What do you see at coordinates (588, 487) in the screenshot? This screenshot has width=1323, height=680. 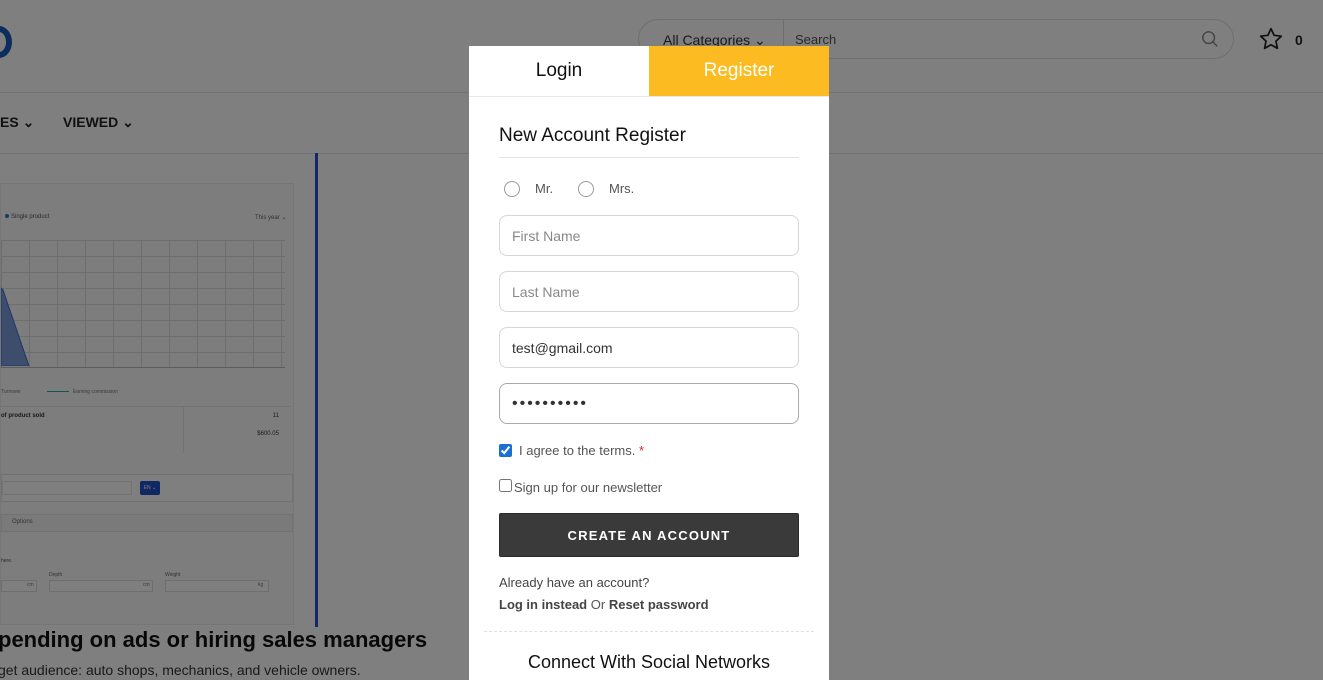 I see `newsletter-label: Sign up for our newsletter` at bounding box center [588, 487].